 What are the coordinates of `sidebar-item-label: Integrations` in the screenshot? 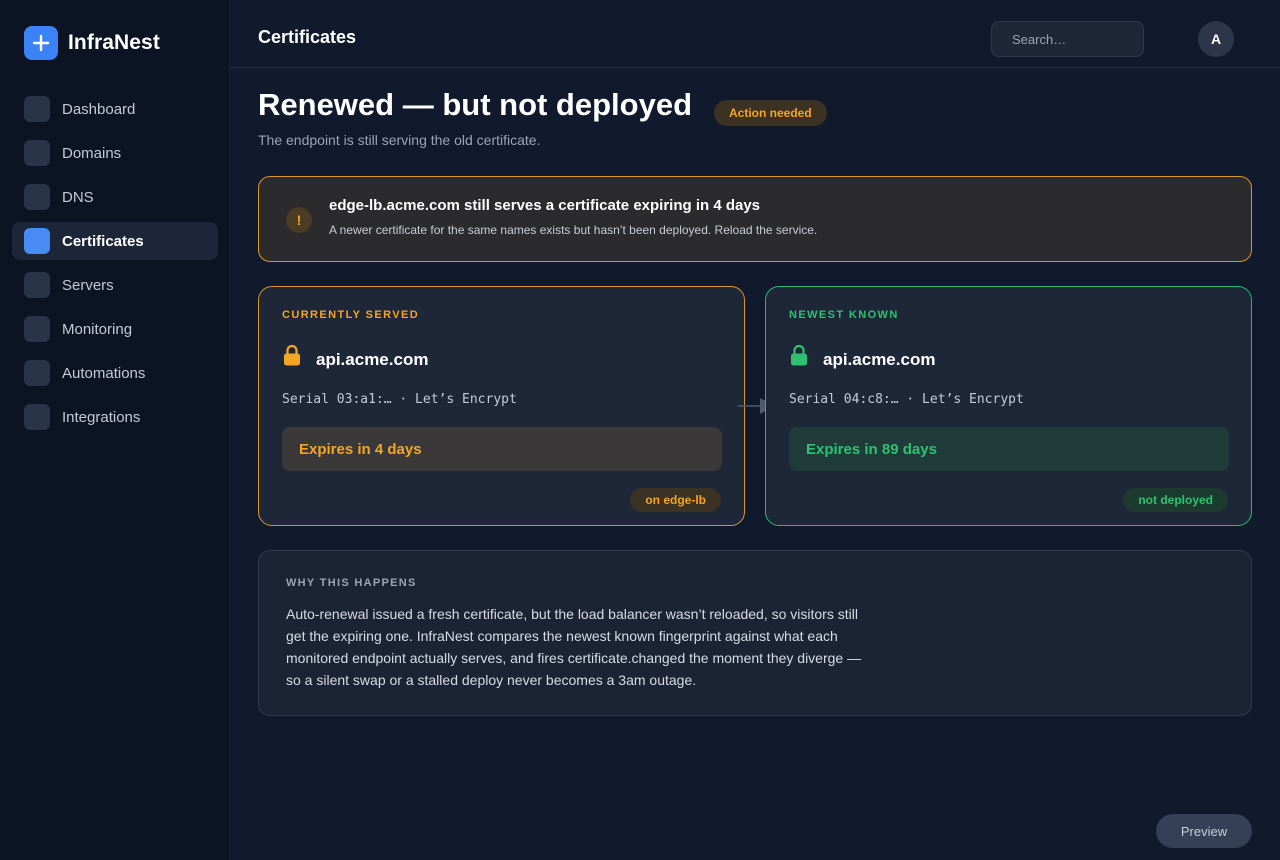 It's located at (101, 417).